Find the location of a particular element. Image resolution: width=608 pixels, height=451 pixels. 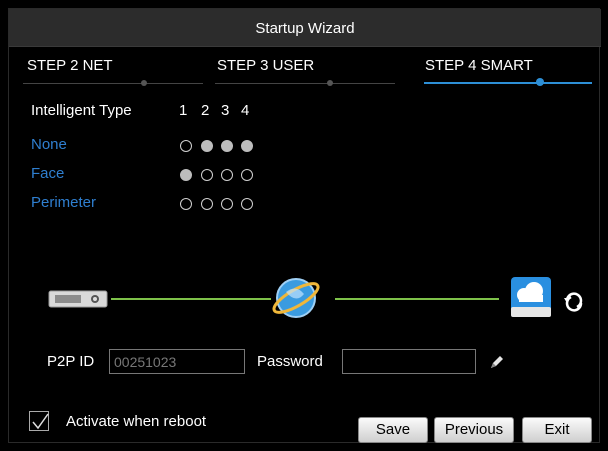

cloud-server-icon is located at coordinates (531, 297).